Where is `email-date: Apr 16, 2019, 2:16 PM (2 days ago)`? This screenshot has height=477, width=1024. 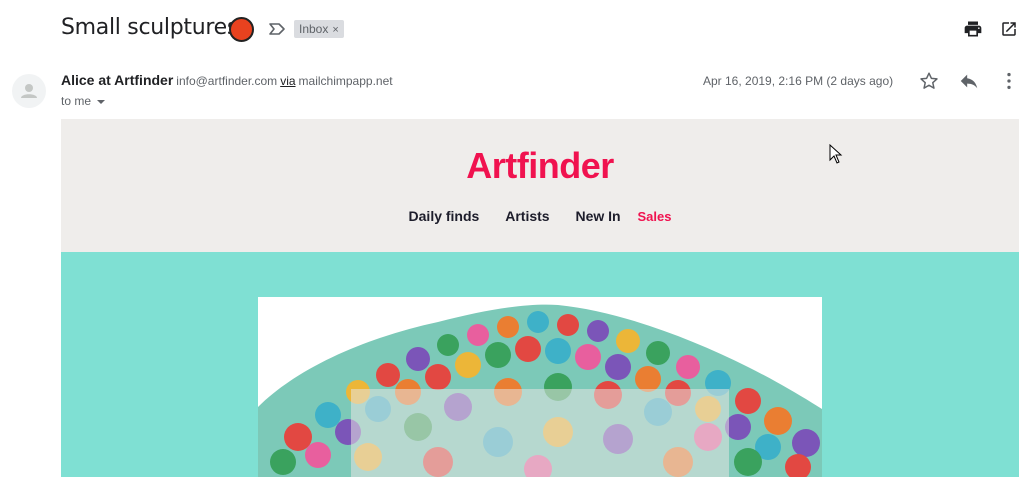 email-date: Apr 16, 2019, 2:16 PM (2 days ago) is located at coordinates (798, 81).